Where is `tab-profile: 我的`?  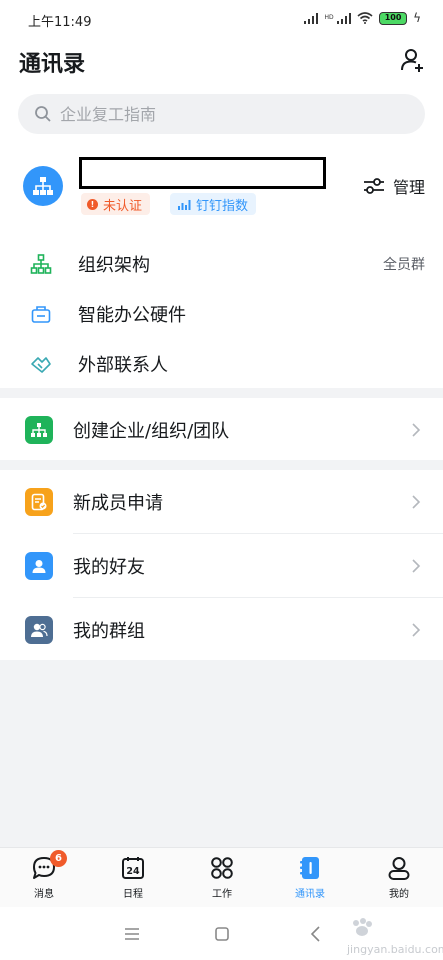
tab-profile: 我的 is located at coordinates (399, 880).